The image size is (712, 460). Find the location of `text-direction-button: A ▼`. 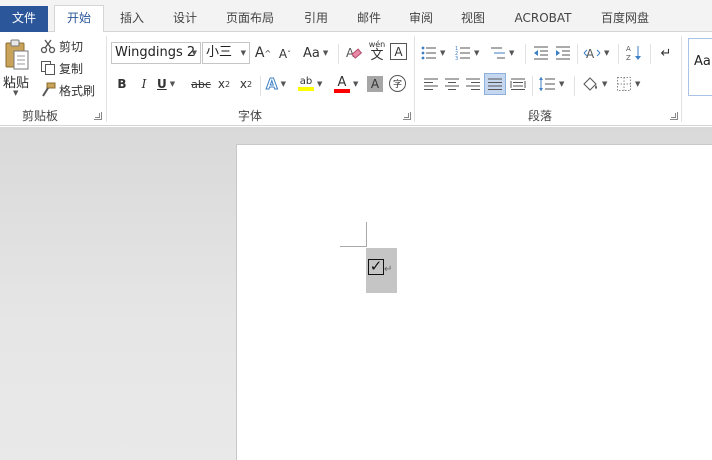

text-direction-button: A ▼ is located at coordinates (596, 53).